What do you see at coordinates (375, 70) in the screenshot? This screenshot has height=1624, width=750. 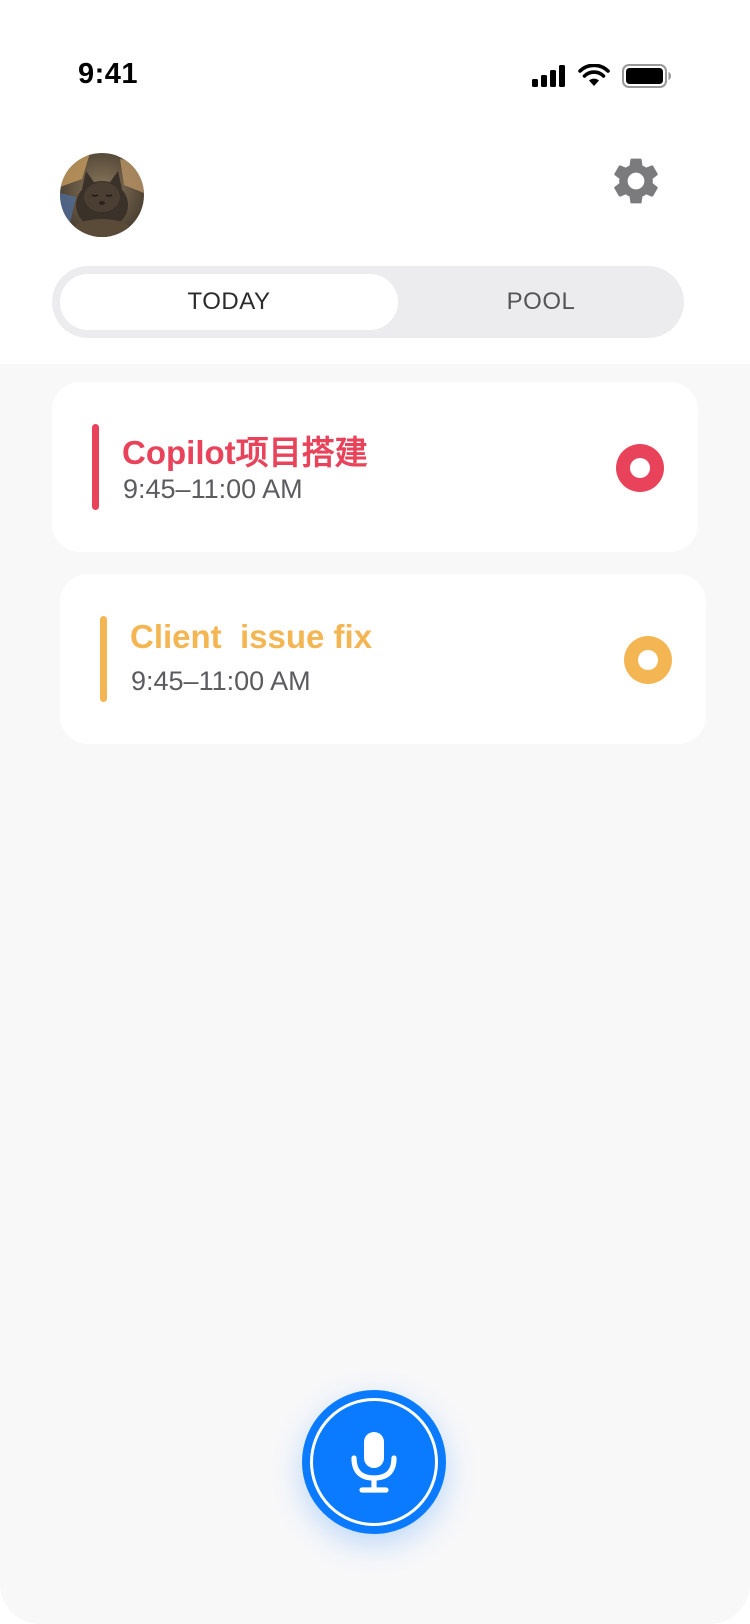 I see `status-bar: 9:41` at bounding box center [375, 70].